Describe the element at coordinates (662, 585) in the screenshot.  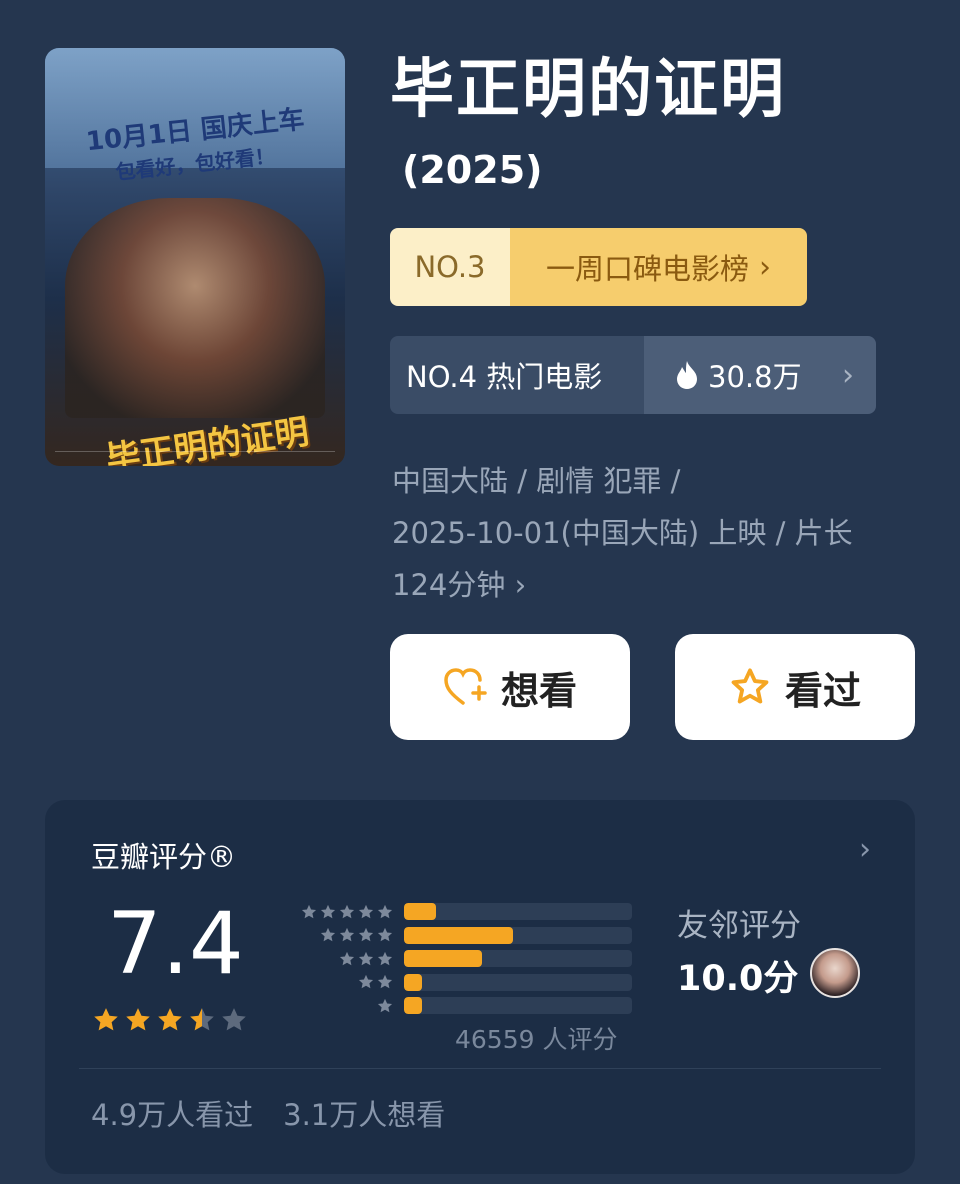
I see `movie-info-line-3: 124分钟 ›` at that location.